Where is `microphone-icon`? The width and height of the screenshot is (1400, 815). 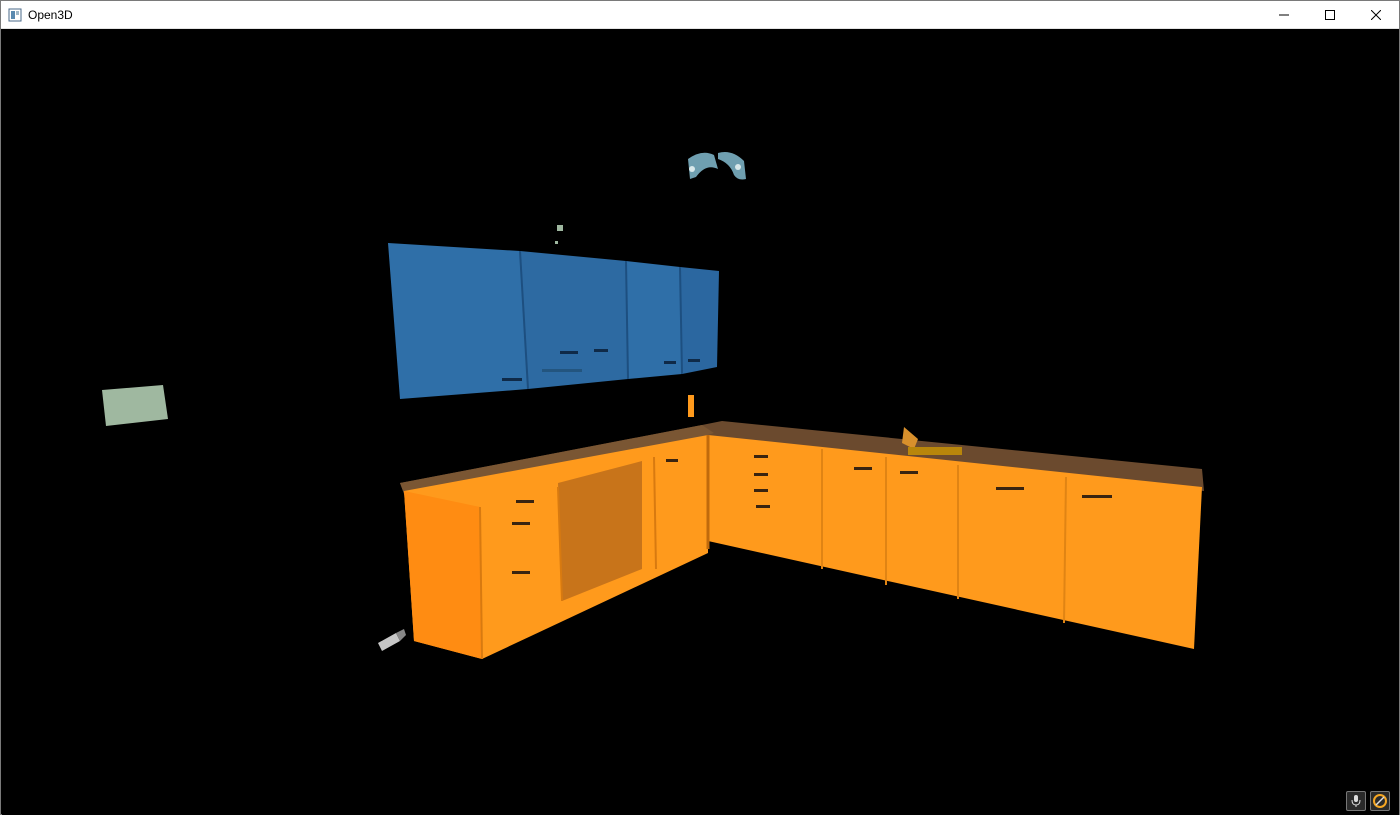 microphone-icon is located at coordinates (1356, 801).